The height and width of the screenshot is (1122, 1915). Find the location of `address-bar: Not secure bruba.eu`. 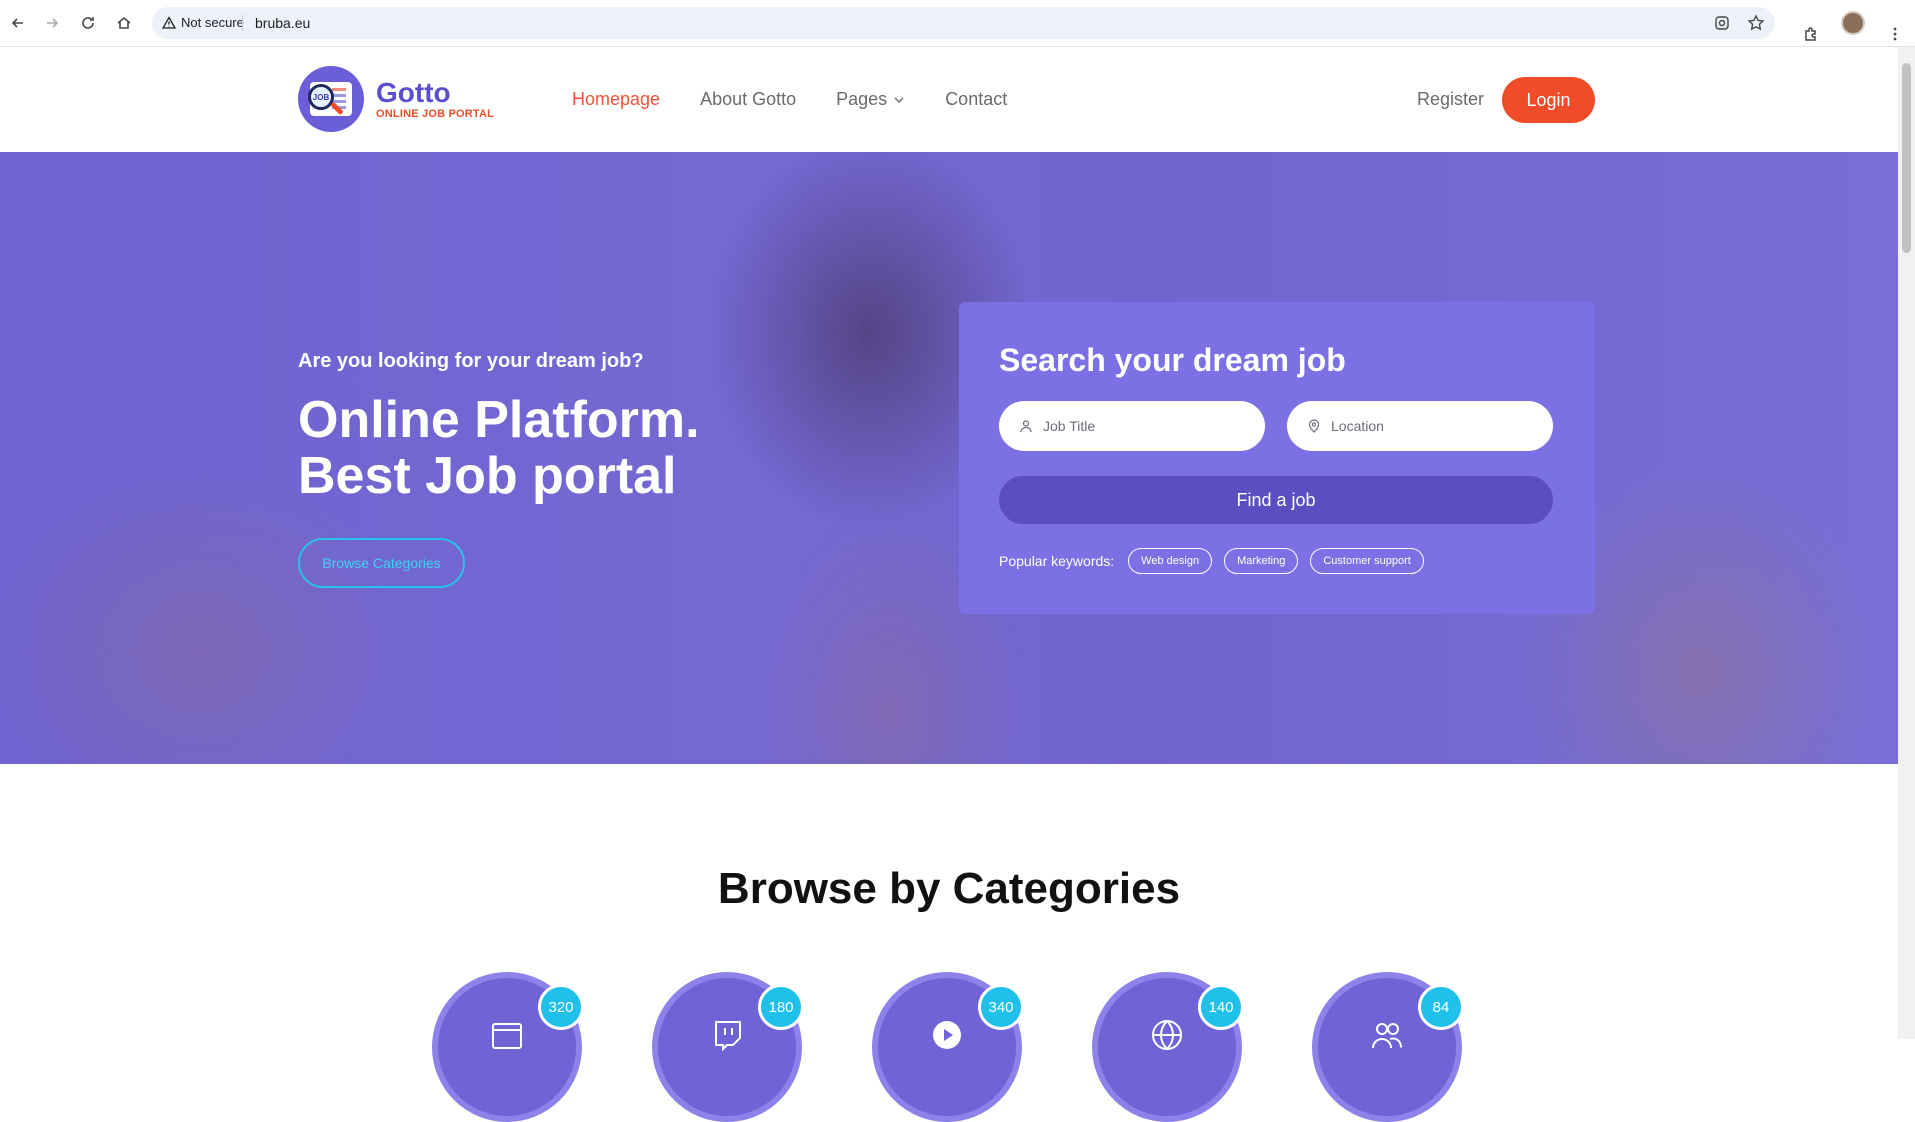

address-bar: Not secure bruba.eu is located at coordinates (963, 23).